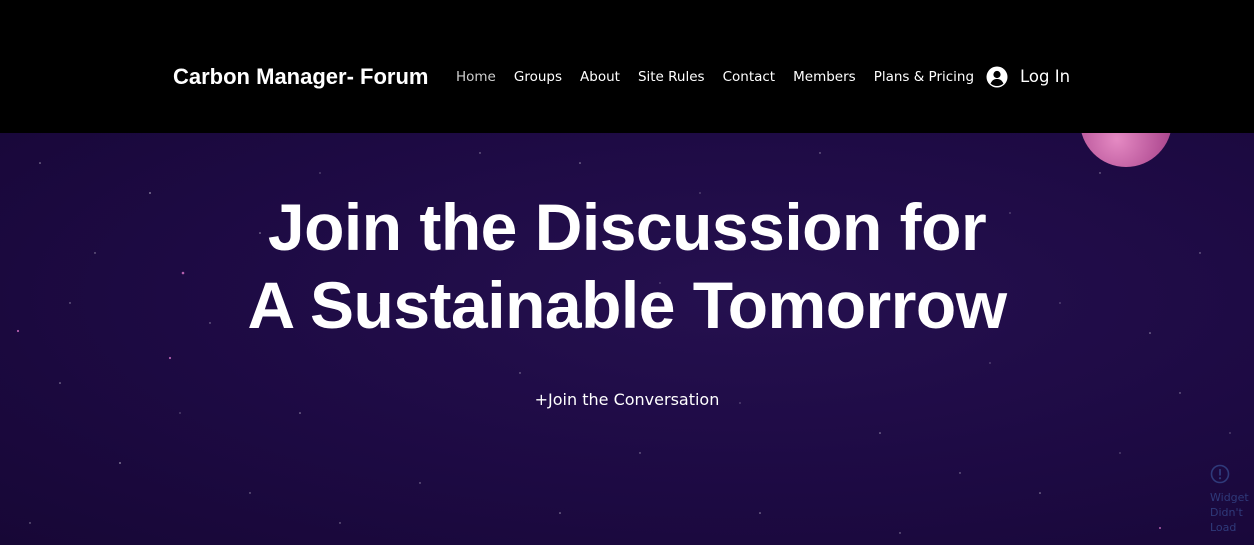  I want to click on alert-circle-icon, so click(1220, 474).